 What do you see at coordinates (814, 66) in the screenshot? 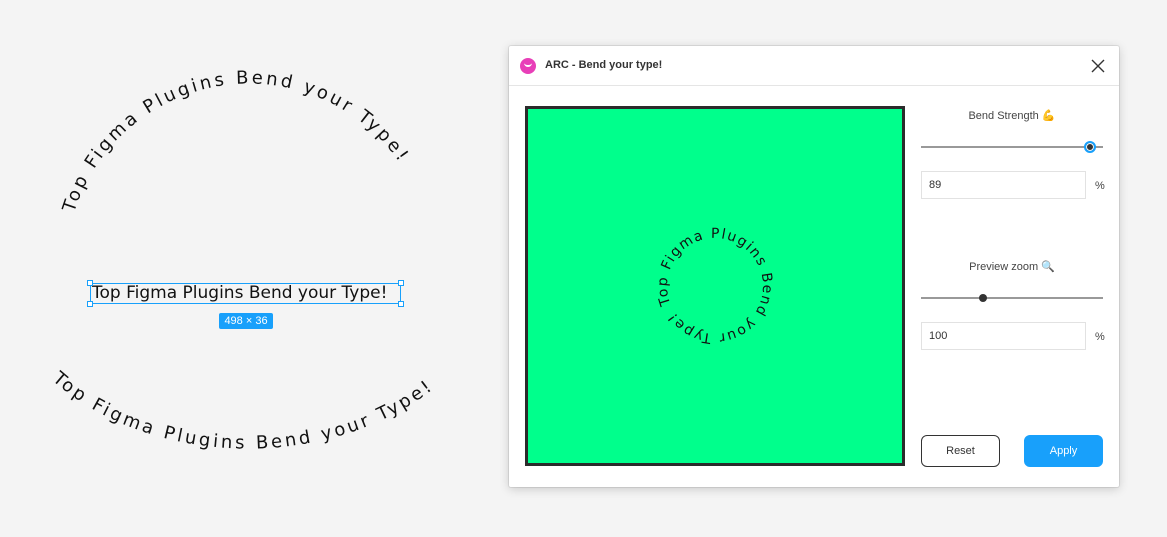
I see `plugin-titlebar: ARC - Bend your type!` at bounding box center [814, 66].